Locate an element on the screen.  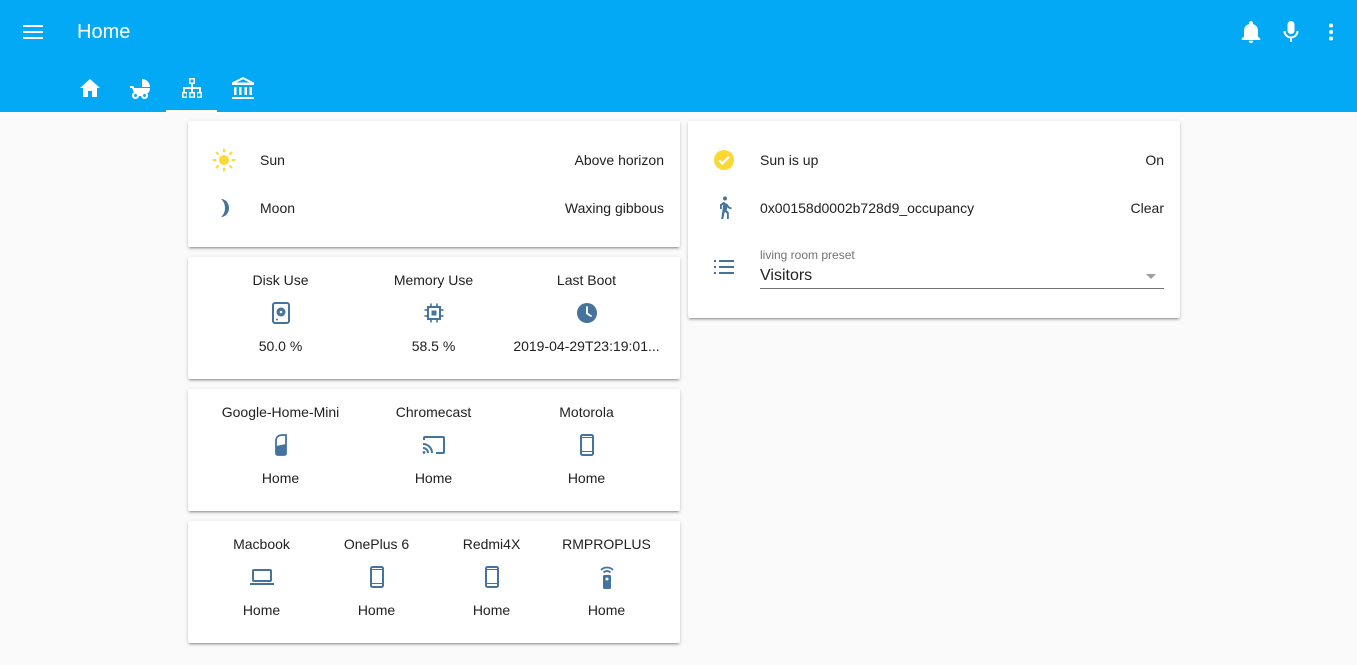
more-vert-icon is located at coordinates (1331, 32).